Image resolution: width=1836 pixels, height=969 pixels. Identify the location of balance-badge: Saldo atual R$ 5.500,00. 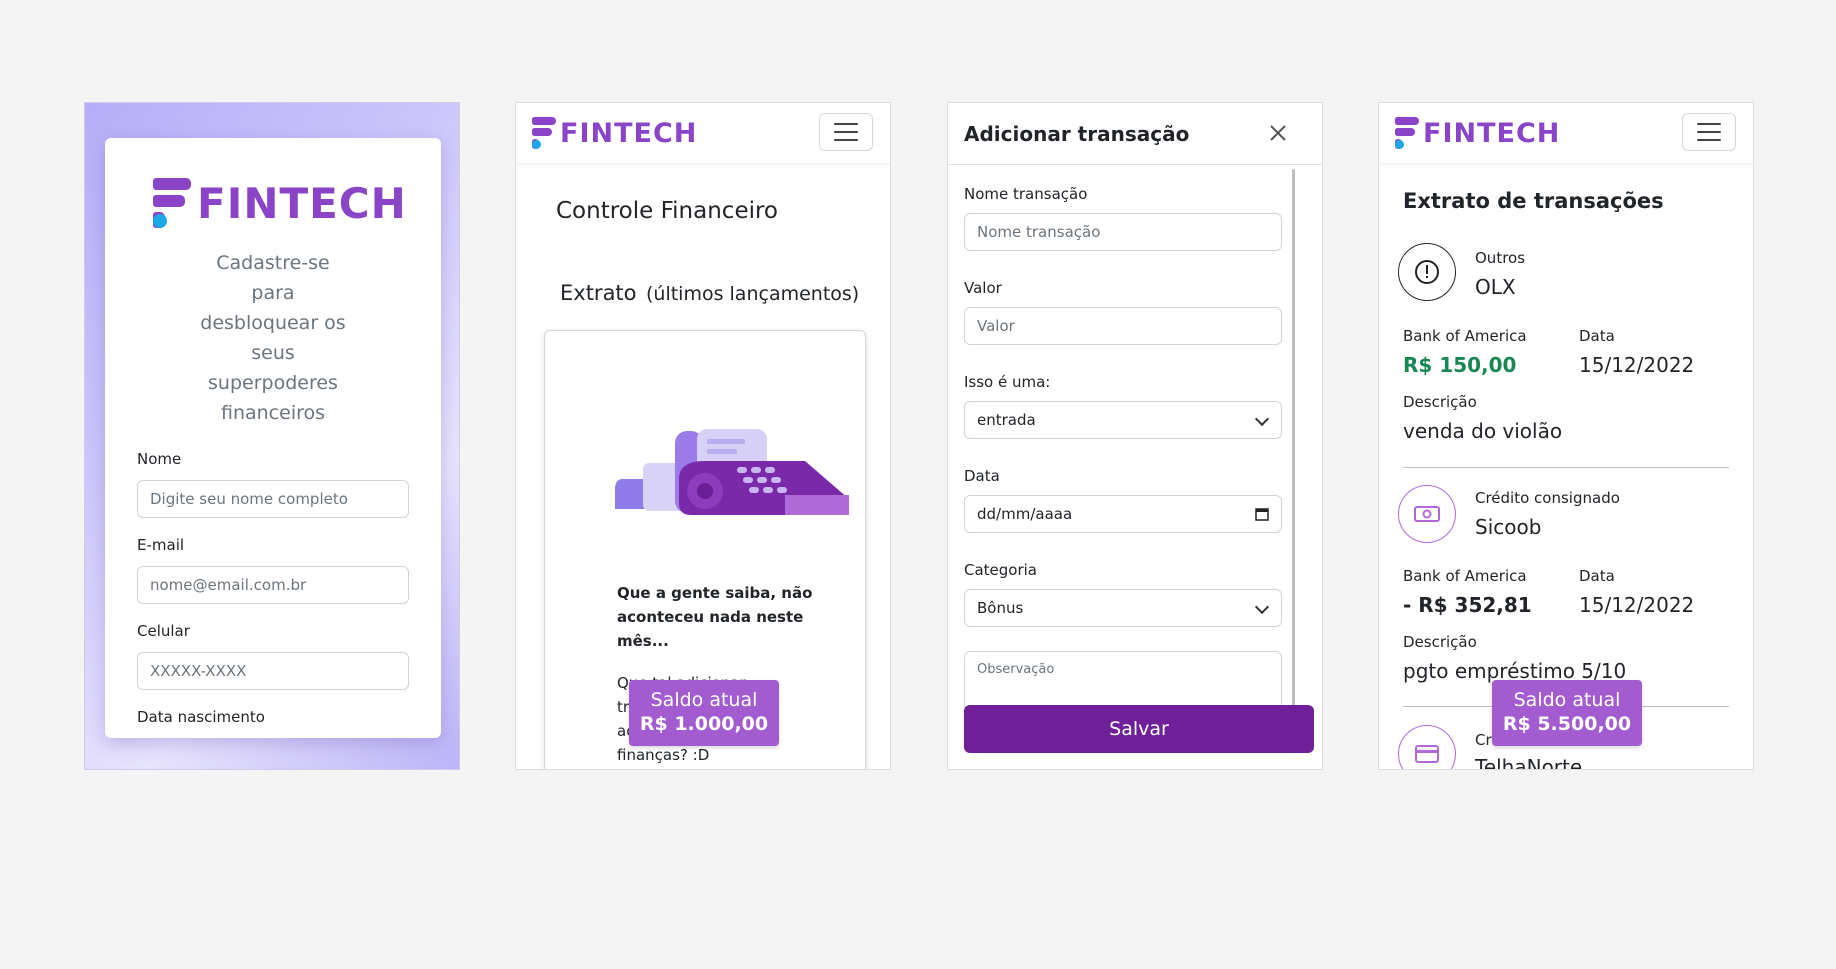
(1567, 713).